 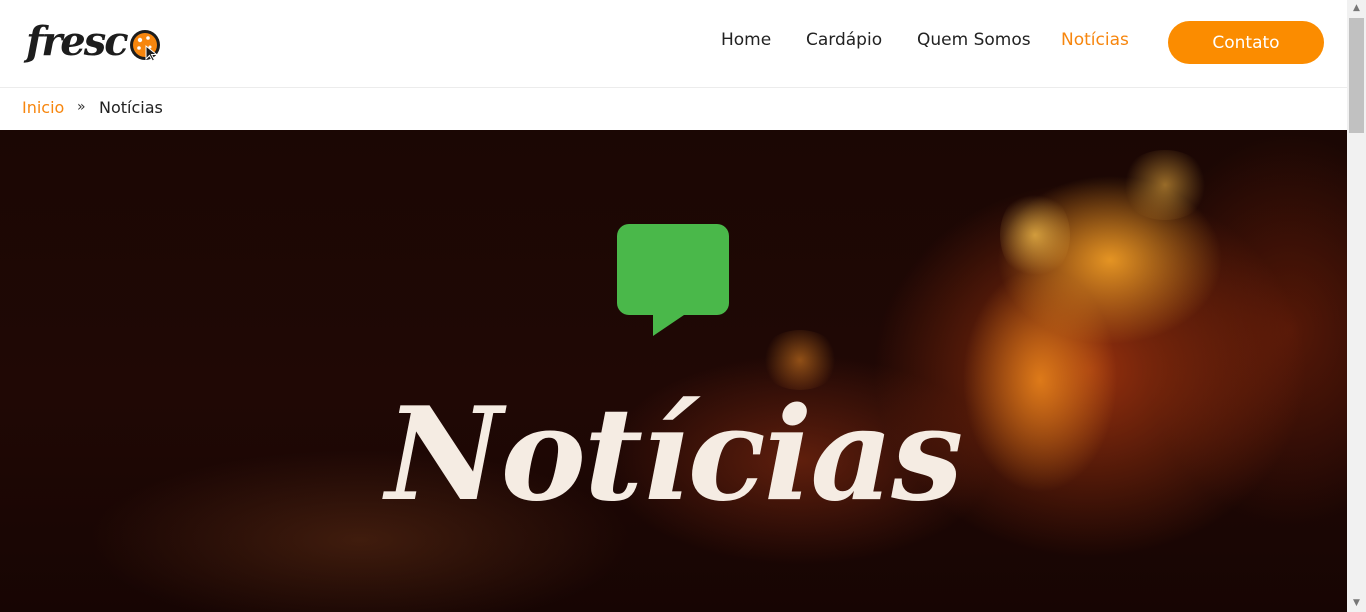 I want to click on scroll-thumb, so click(x=1356, y=75).